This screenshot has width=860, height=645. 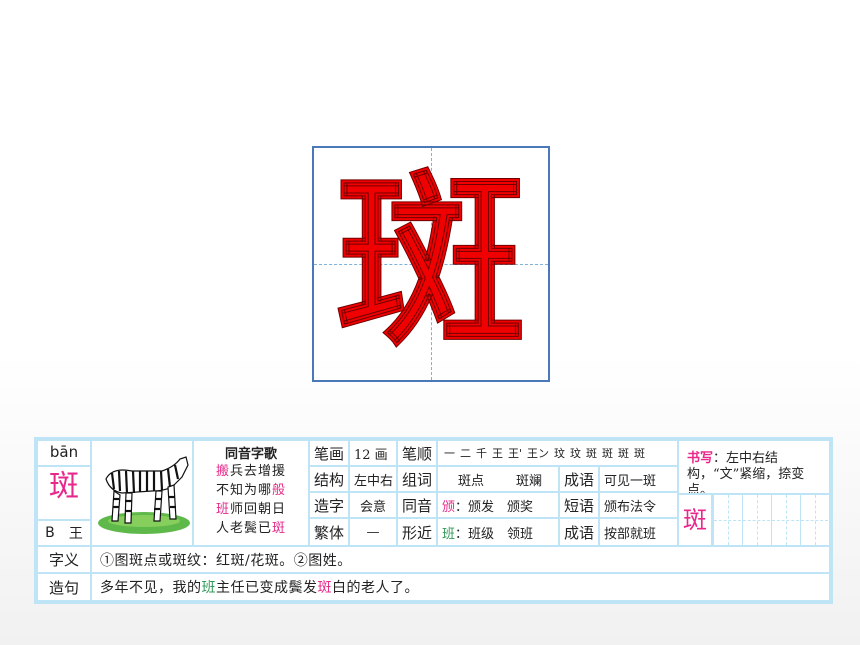 I want to click on structure-label: 结构, so click(x=329, y=479).